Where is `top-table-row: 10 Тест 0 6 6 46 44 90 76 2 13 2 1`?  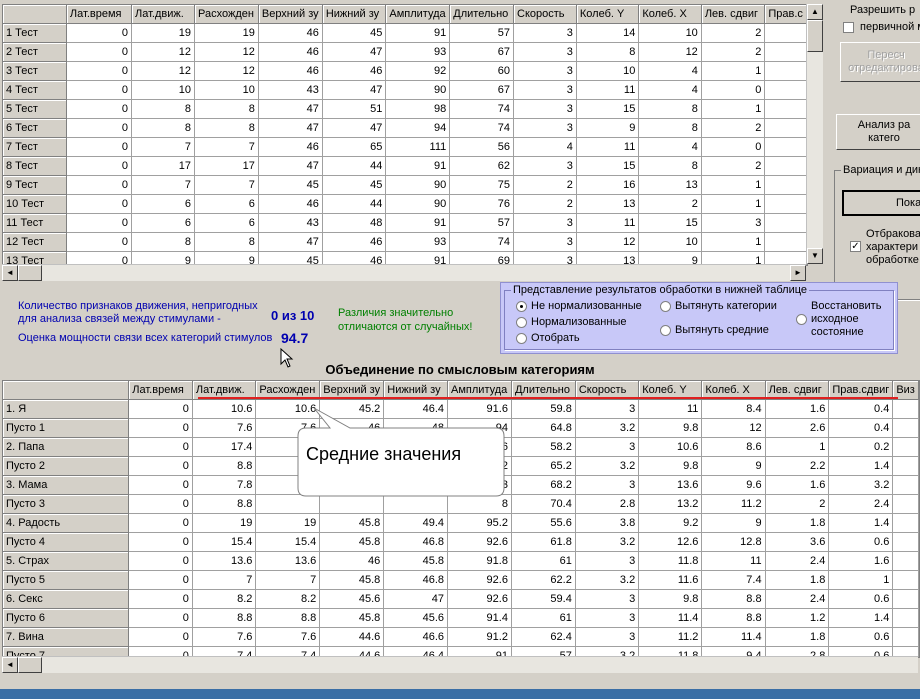 top-table-row: 10 Тест 0 6 6 46 44 90 76 2 13 2 1 is located at coordinates (405, 204).